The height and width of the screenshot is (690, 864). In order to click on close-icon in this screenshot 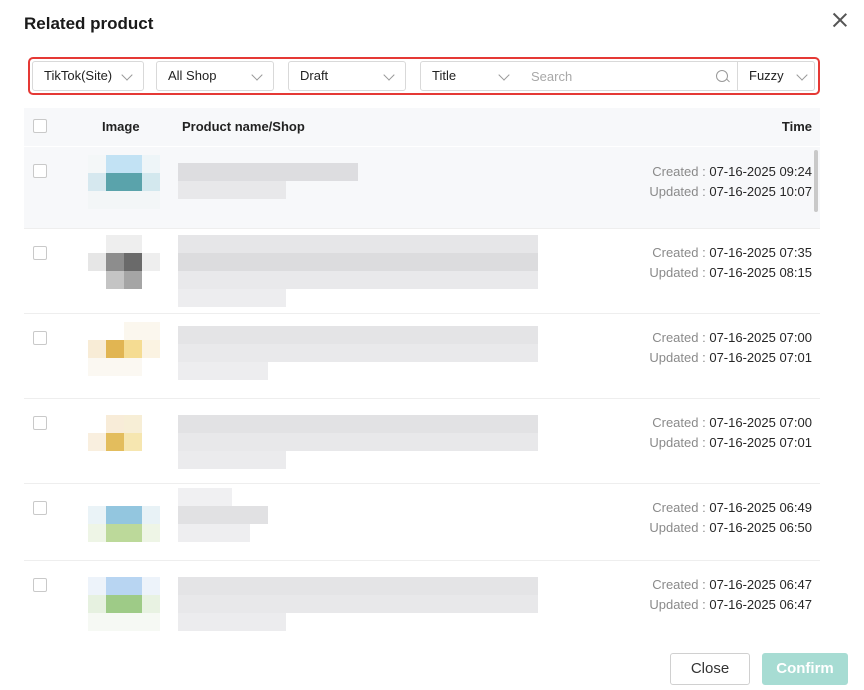, I will do `click(840, 20)`.